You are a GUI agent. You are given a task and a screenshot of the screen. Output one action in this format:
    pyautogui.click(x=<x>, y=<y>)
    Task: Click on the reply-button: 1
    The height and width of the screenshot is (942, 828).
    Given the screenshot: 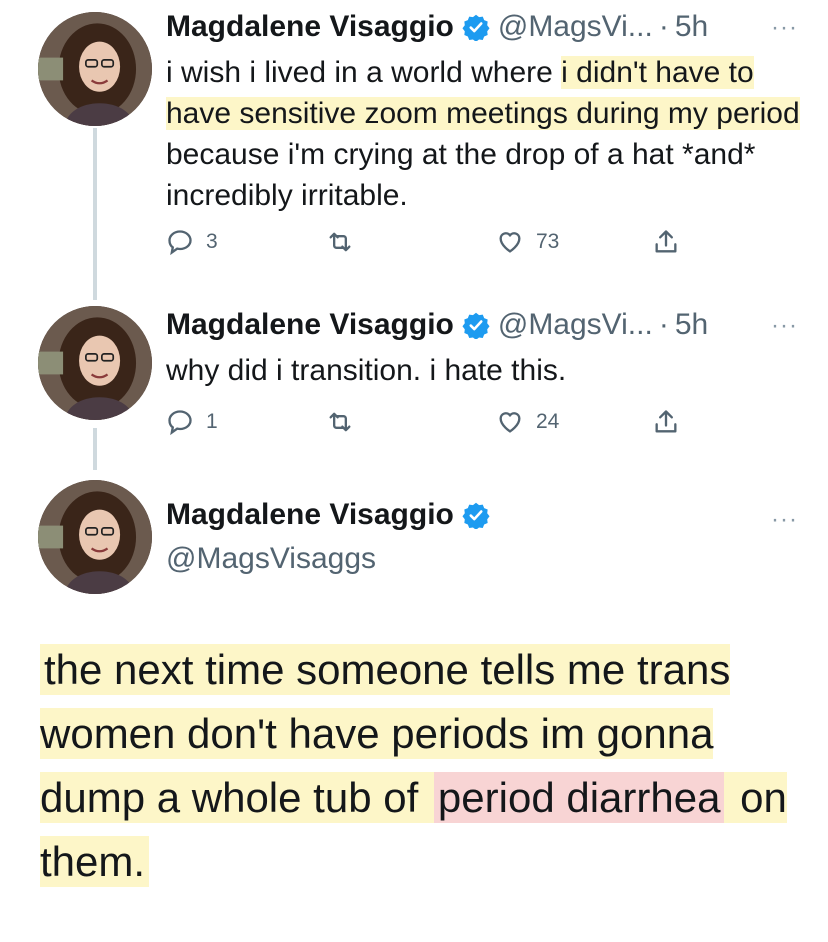 What is the action you would take?
    pyautogui.click(x=192, y=422)
    